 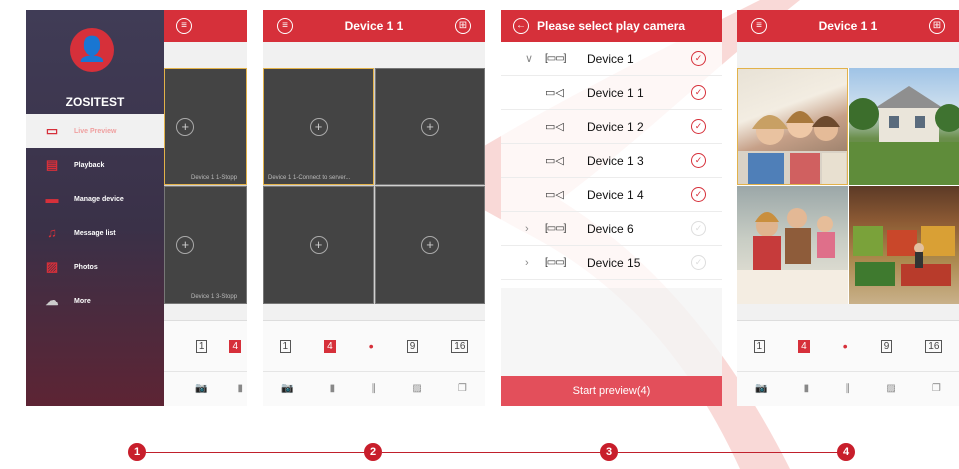 What do you see at coordinates (611, 127) in the screenshot?
I see `list-item: ▭◁ Device 1 2 ✓` at bounding box center [611, 127].